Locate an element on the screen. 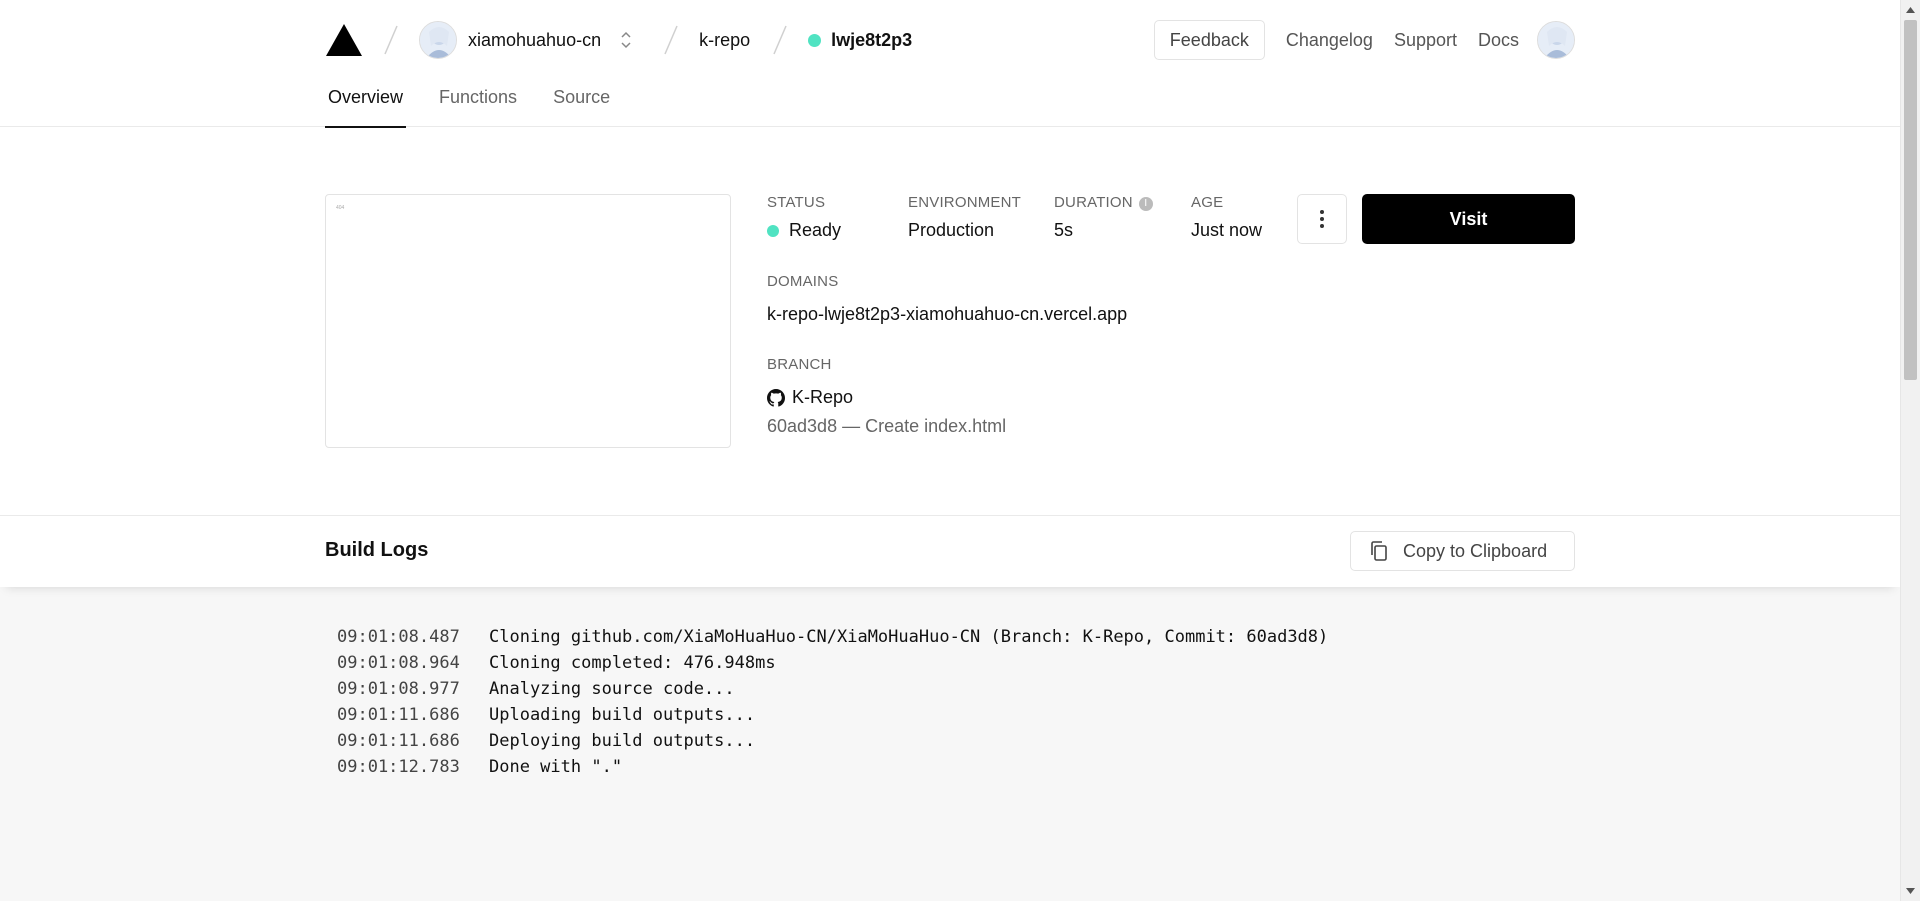 The height and width of the screenshot is (901, 1920). commit-link: 60ad3d8 — Create index.html is located at coordinates (886, 426).